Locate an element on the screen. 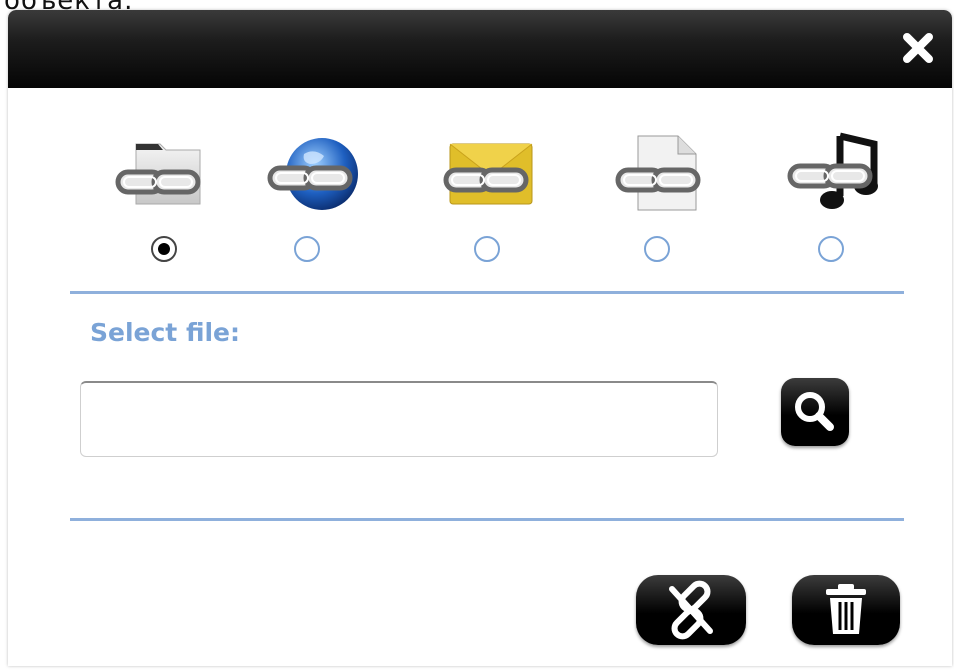 Image resolution: width=954 pixels, height=670 pixels. search-button is located at coordinates (815, 412).